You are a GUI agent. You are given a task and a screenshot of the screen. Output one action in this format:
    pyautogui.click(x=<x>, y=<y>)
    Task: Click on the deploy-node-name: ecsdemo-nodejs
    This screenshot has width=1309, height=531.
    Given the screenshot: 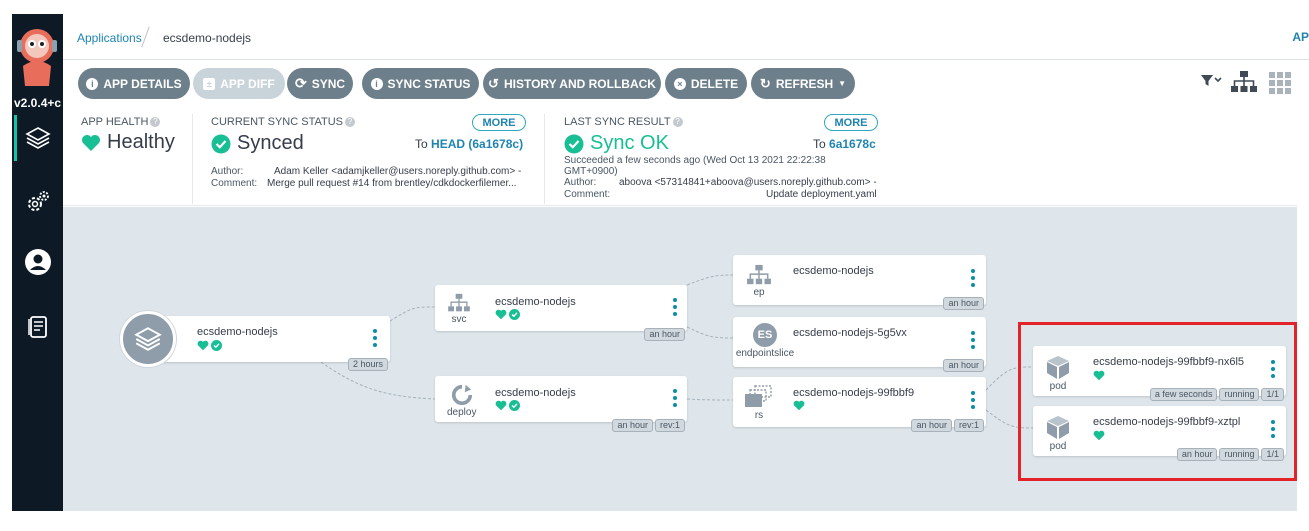 What is the action you would take?
    pyautogui.click(x=535, y=393)
    